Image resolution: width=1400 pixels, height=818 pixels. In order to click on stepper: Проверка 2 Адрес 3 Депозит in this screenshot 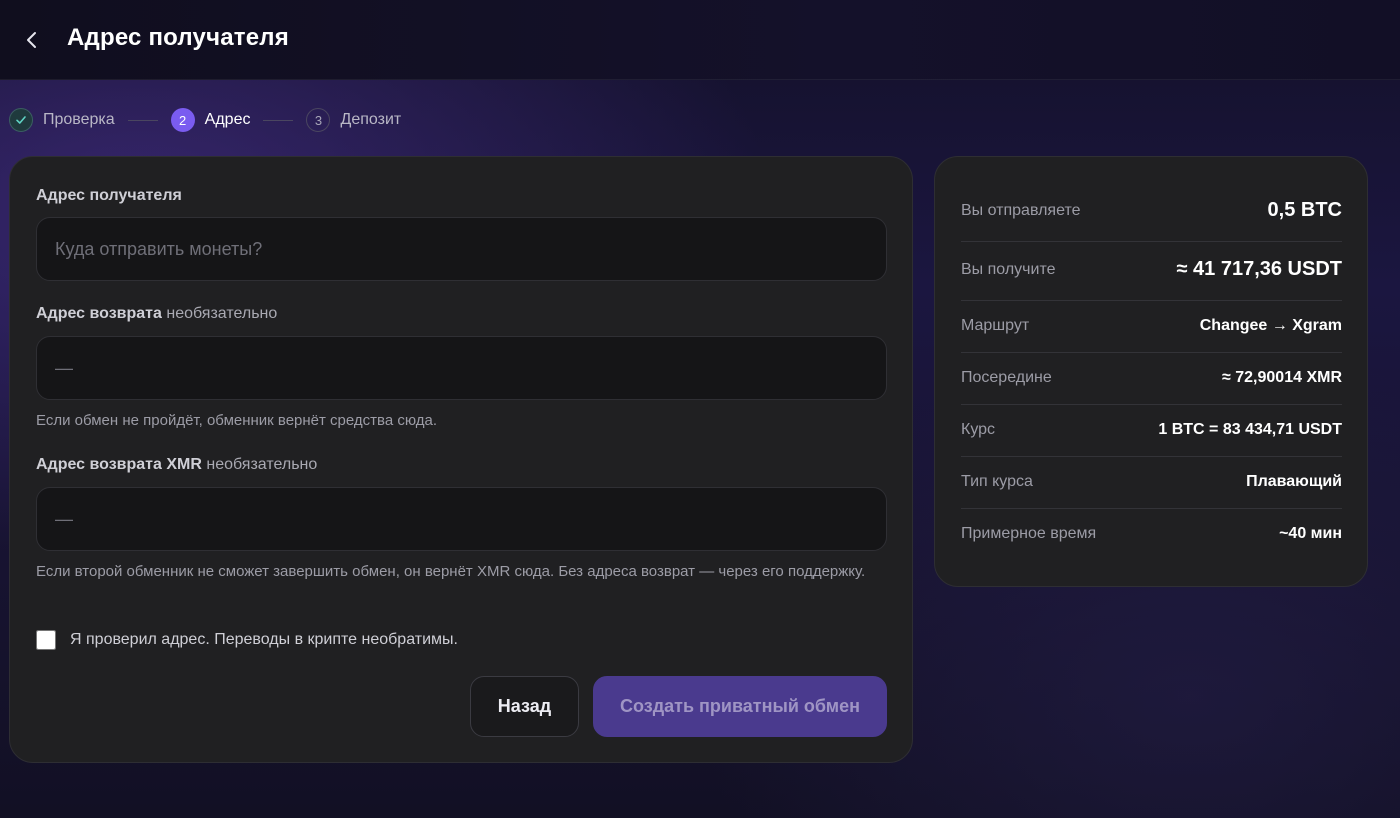, I will do `click(205, 120)`.